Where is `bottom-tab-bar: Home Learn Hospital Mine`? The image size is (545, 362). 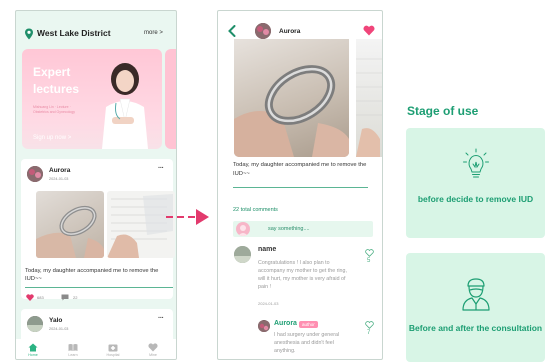
bottom-tab-bar: Home Learn Hospital Mine is located at coordinates (96, 349).